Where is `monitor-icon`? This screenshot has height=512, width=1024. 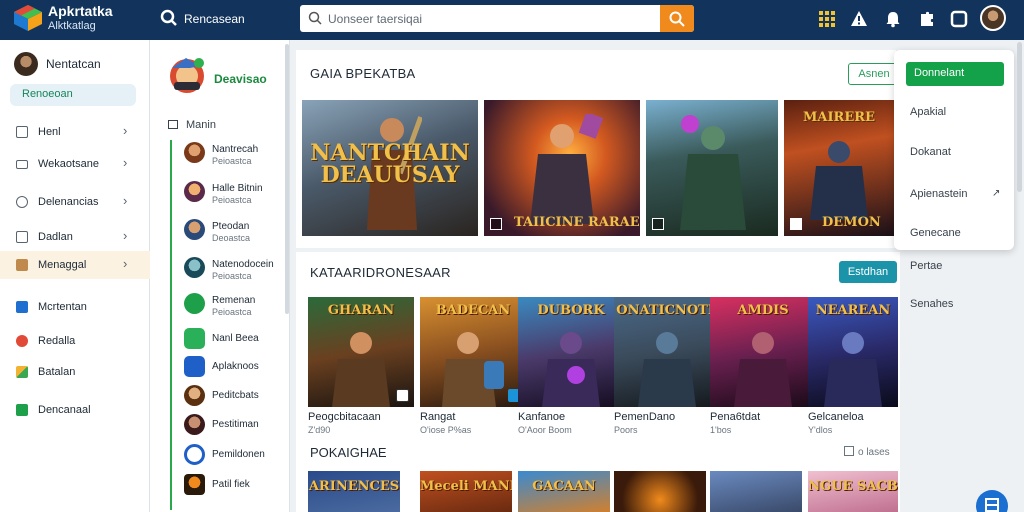 monitor-icon is located at coordinates (22, 164).